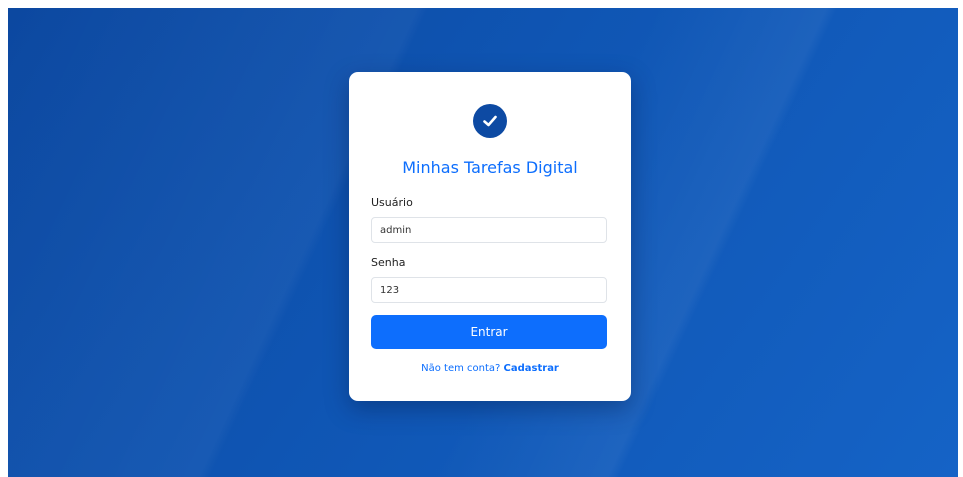 This screenshot has width=963, height=477. What do you see at coordinates (489, 332) in the screenshot?
I see `login-button: Entrar` at bounding box center [489, 332].